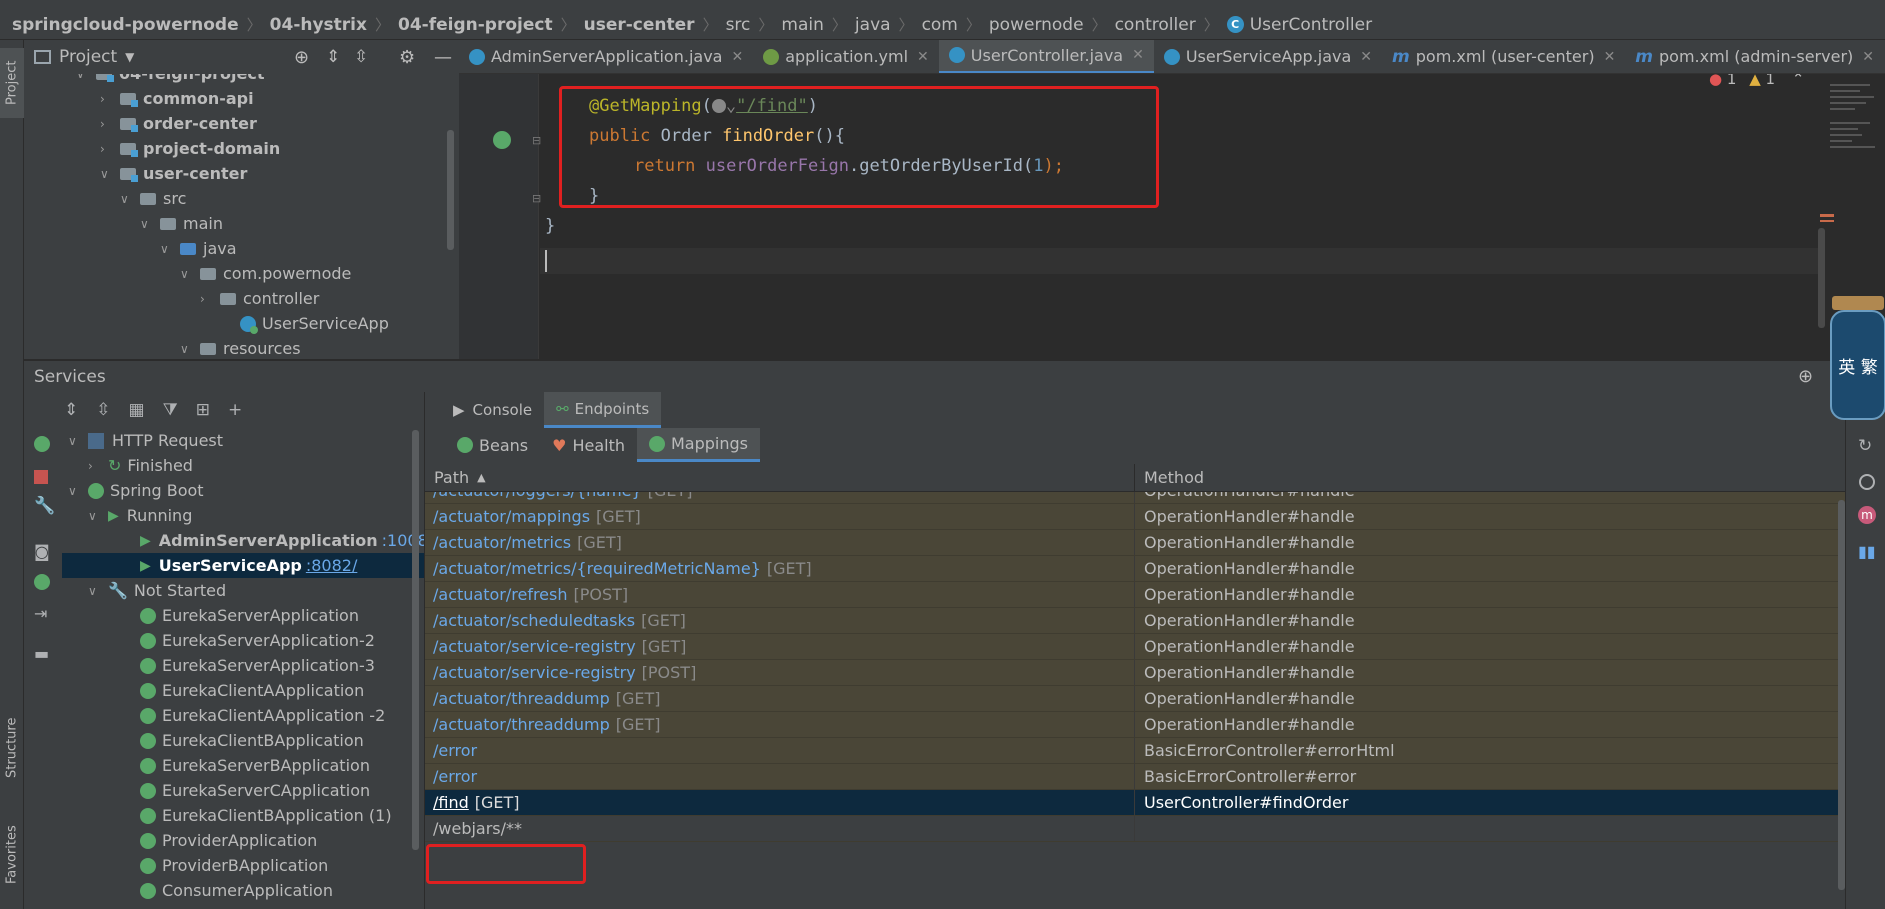 The image size is (1885, 909). I want to click on filter-icon: ⧩, so click(170, 410).